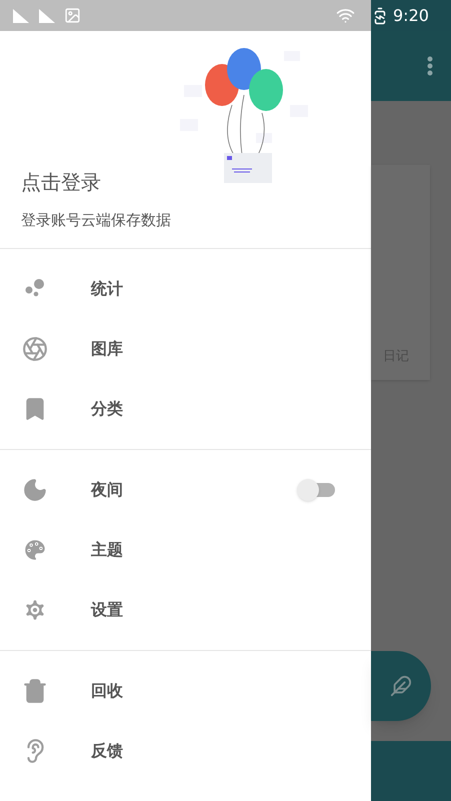  I want to click on menu-label: 夜间, so click(107, 490).